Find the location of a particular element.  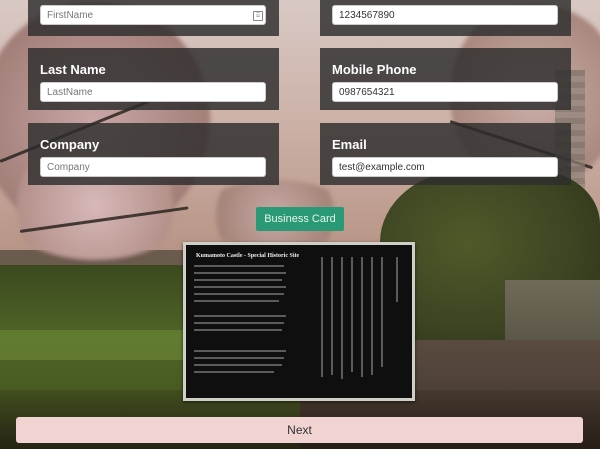

first-name-panel: ⌸ is located at coordinates (153, 18).